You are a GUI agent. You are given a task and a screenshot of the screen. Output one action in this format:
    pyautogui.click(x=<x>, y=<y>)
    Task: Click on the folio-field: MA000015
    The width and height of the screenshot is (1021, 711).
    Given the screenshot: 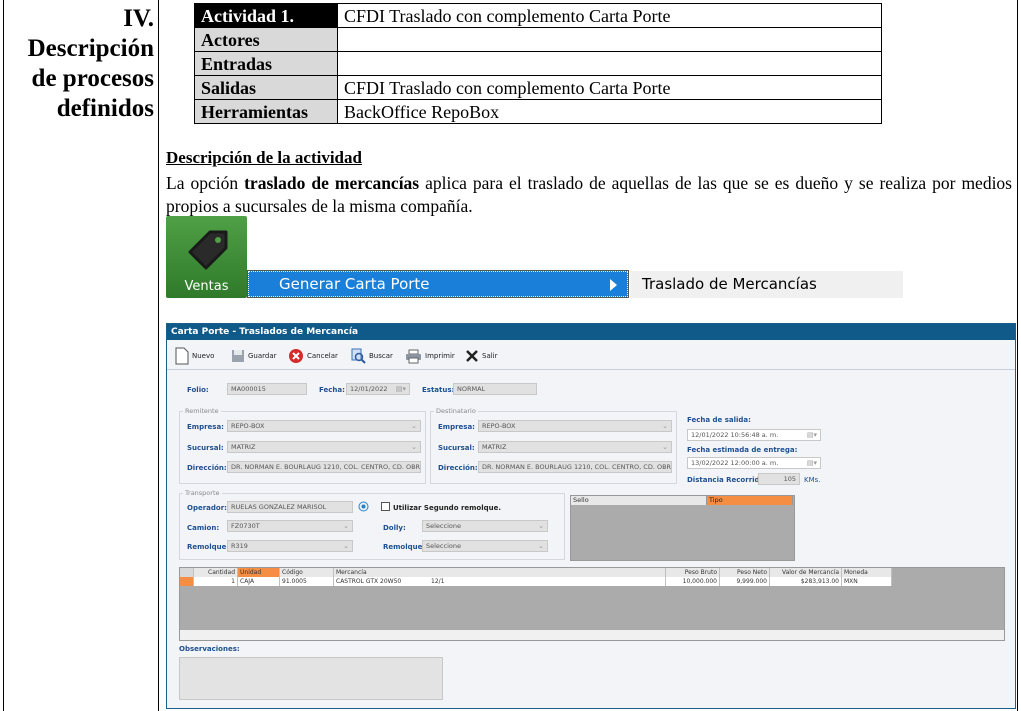 What is the action you would take?
    pyautogui.click(x=267, y=389)
    